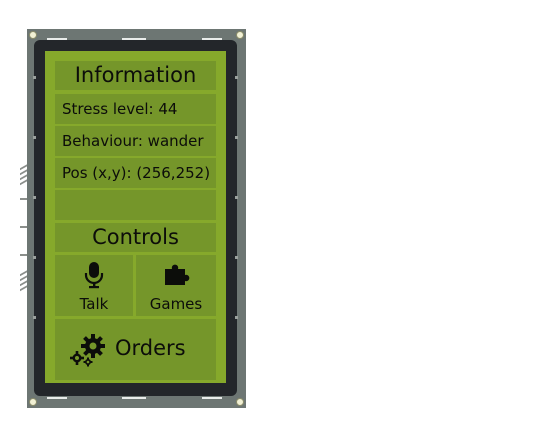  Describe the element at coordinates (135, 237) in the screenshot. I see `controls-heading: Controls` at that location.